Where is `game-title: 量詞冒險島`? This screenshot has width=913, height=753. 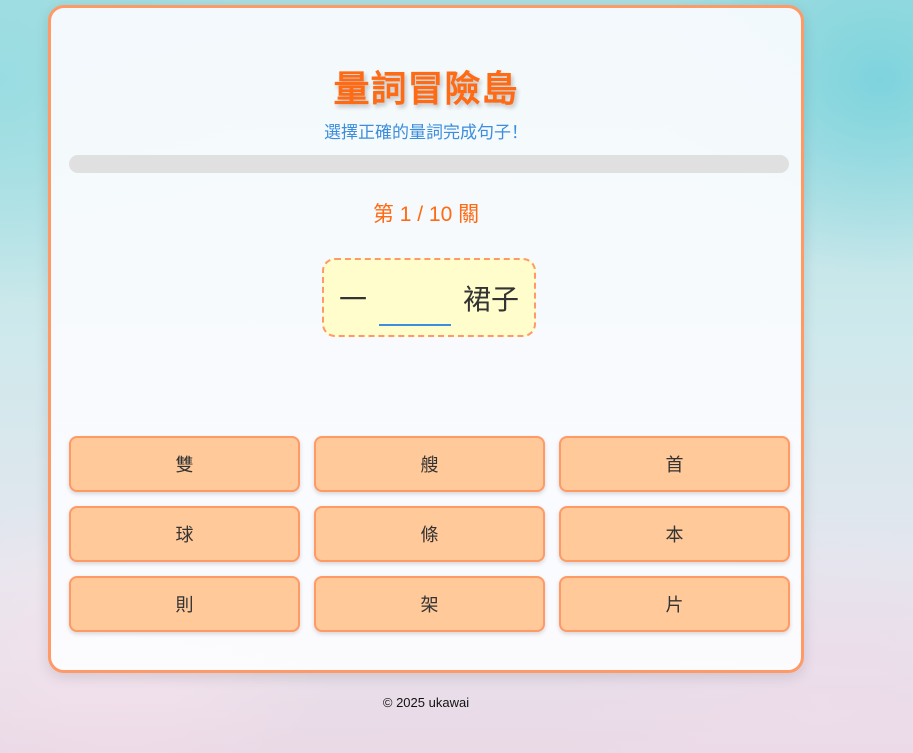 game-title: 量詞冒險島 is located at coordinates (426, 88).